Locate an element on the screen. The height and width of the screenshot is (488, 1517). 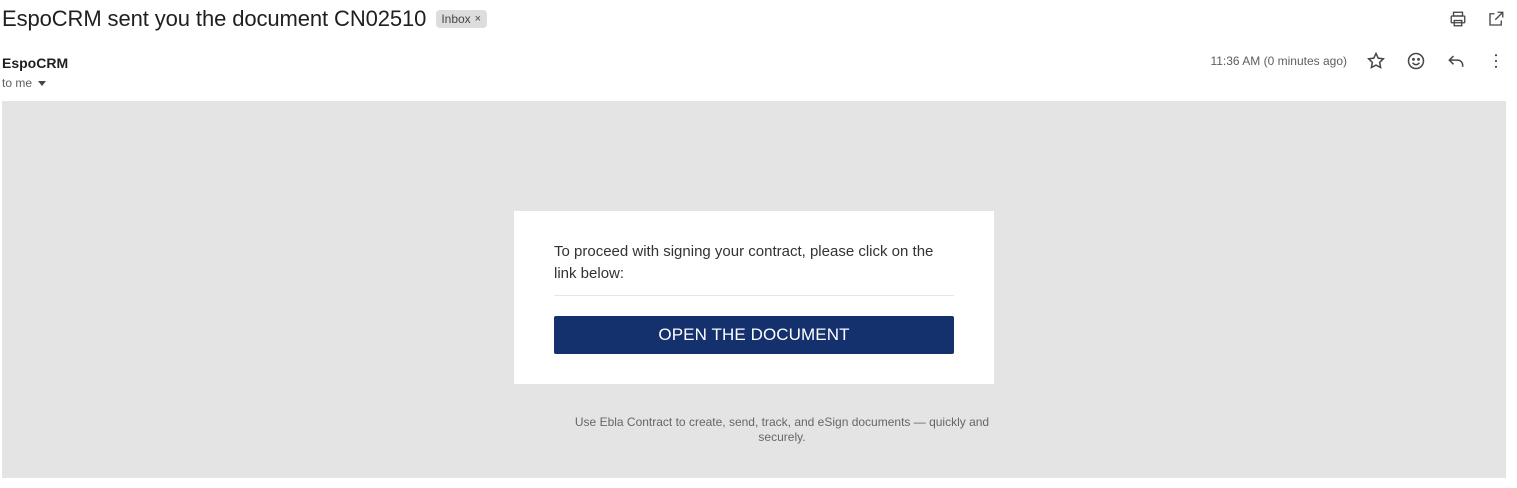
inbox-label-text: Inbox is located at coordinates (456, 19).